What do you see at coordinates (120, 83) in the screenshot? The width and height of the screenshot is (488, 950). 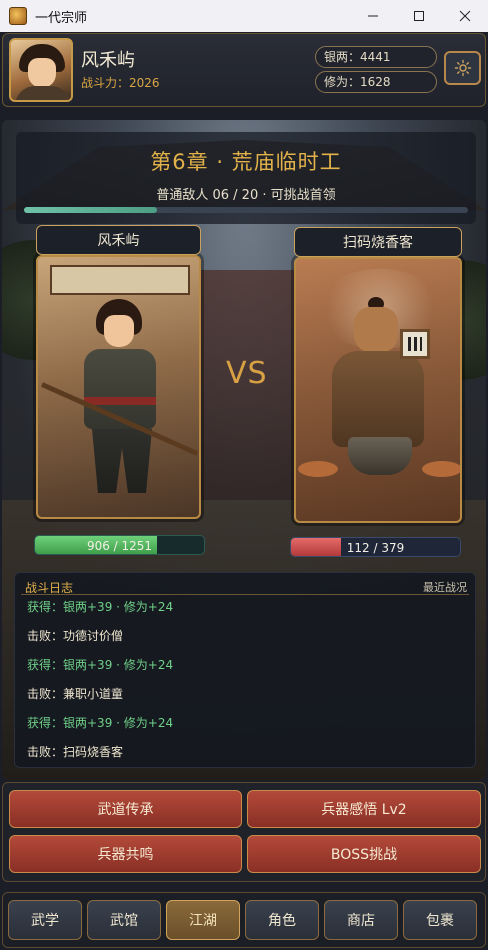 I see `combat-power: 战斗力：2026` at bounding box center [120, 83].